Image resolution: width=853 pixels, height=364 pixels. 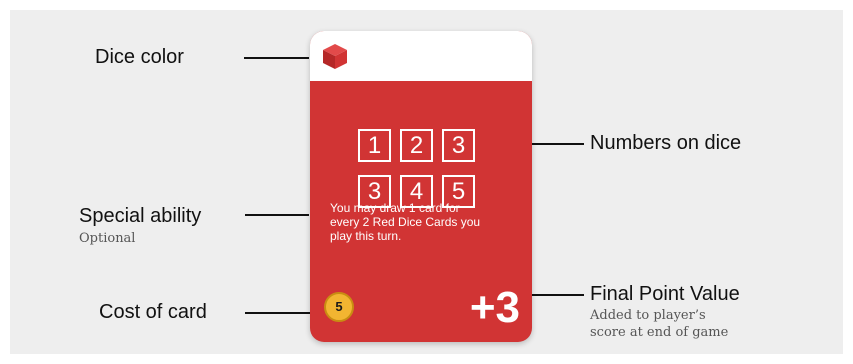 I want to click on special-ability-note: Optional, so click(x=107, y=238).